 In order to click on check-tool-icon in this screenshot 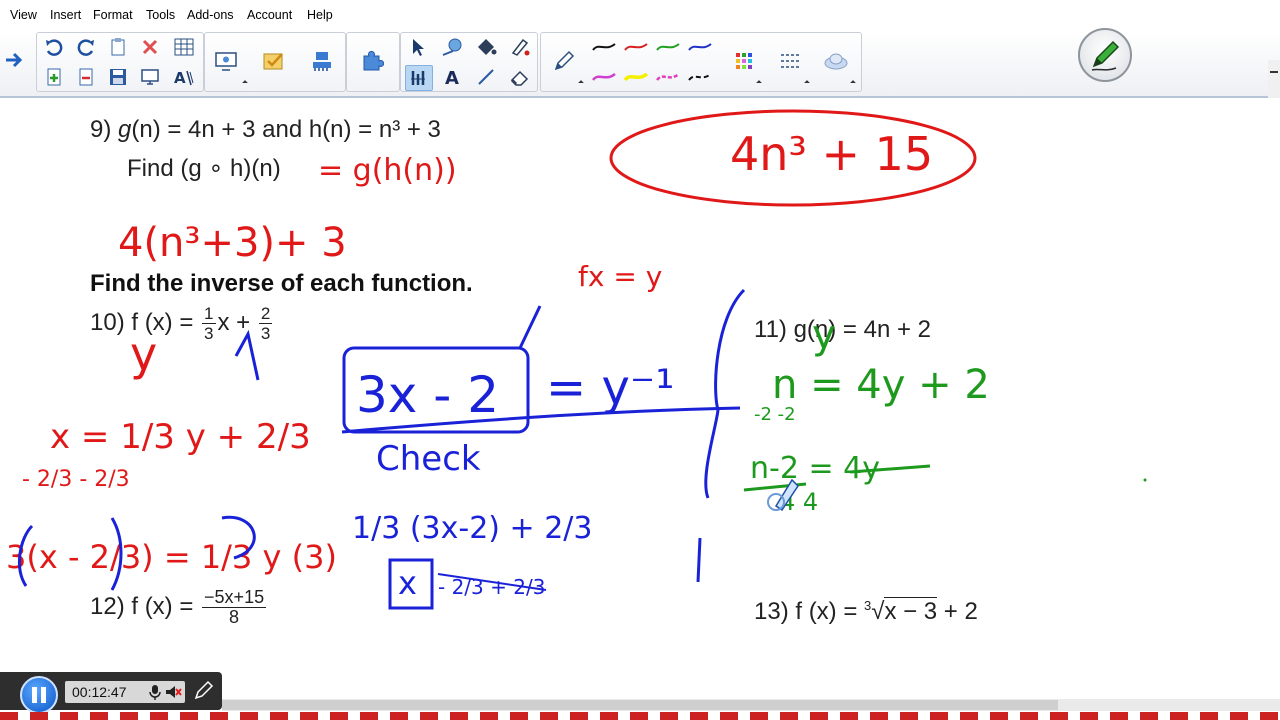, I will do `click(274, 61)`.